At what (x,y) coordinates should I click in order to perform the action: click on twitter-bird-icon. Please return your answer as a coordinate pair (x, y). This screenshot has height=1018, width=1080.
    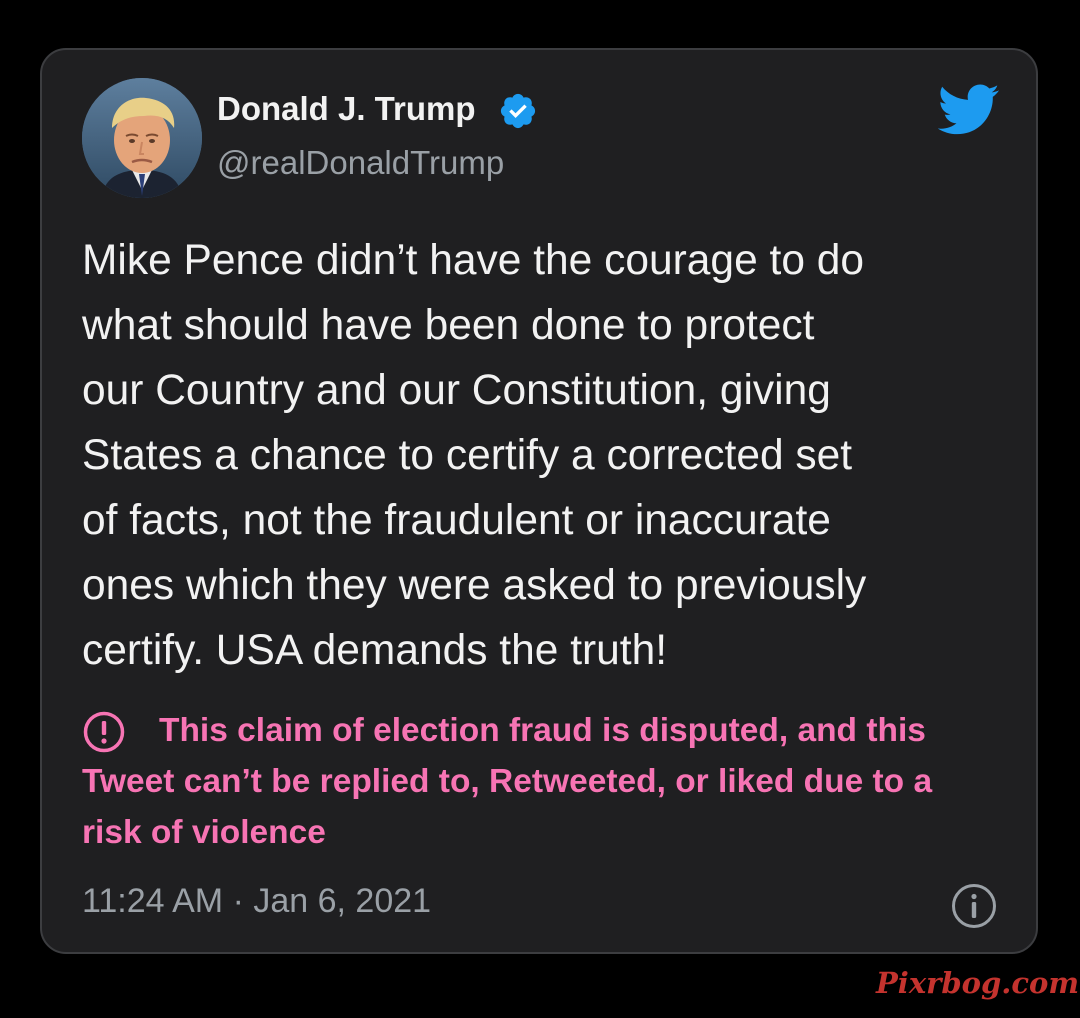
    Looking at the image, I should click on (969, 109).